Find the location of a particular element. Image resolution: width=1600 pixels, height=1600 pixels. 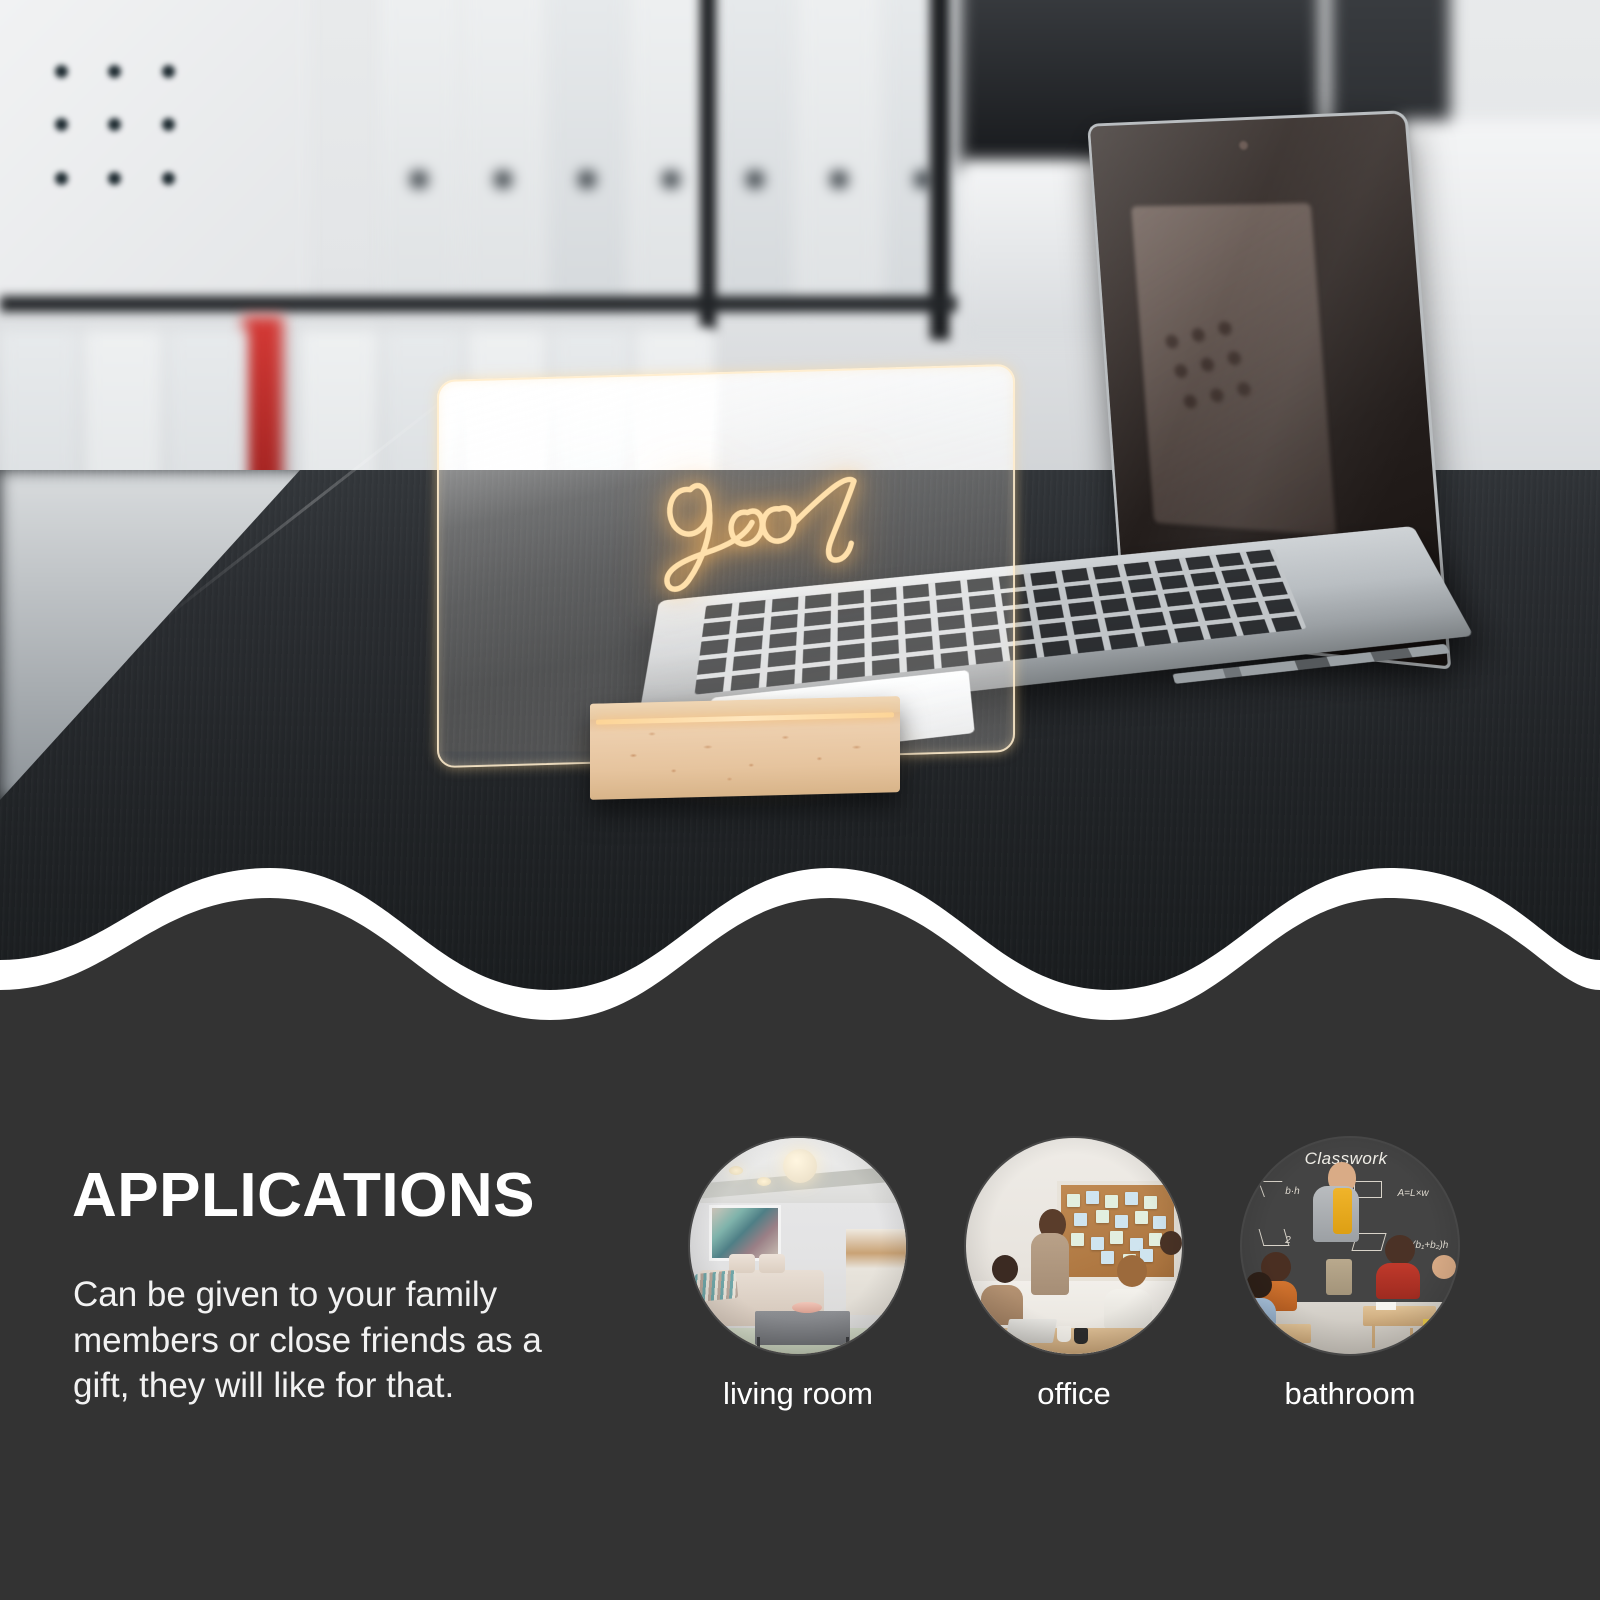

student-top is located at coordinates (1259, 1311).